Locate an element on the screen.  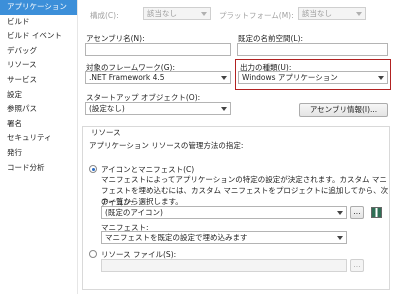
app-icon-preview-icon is located at coordinates (376, 212).